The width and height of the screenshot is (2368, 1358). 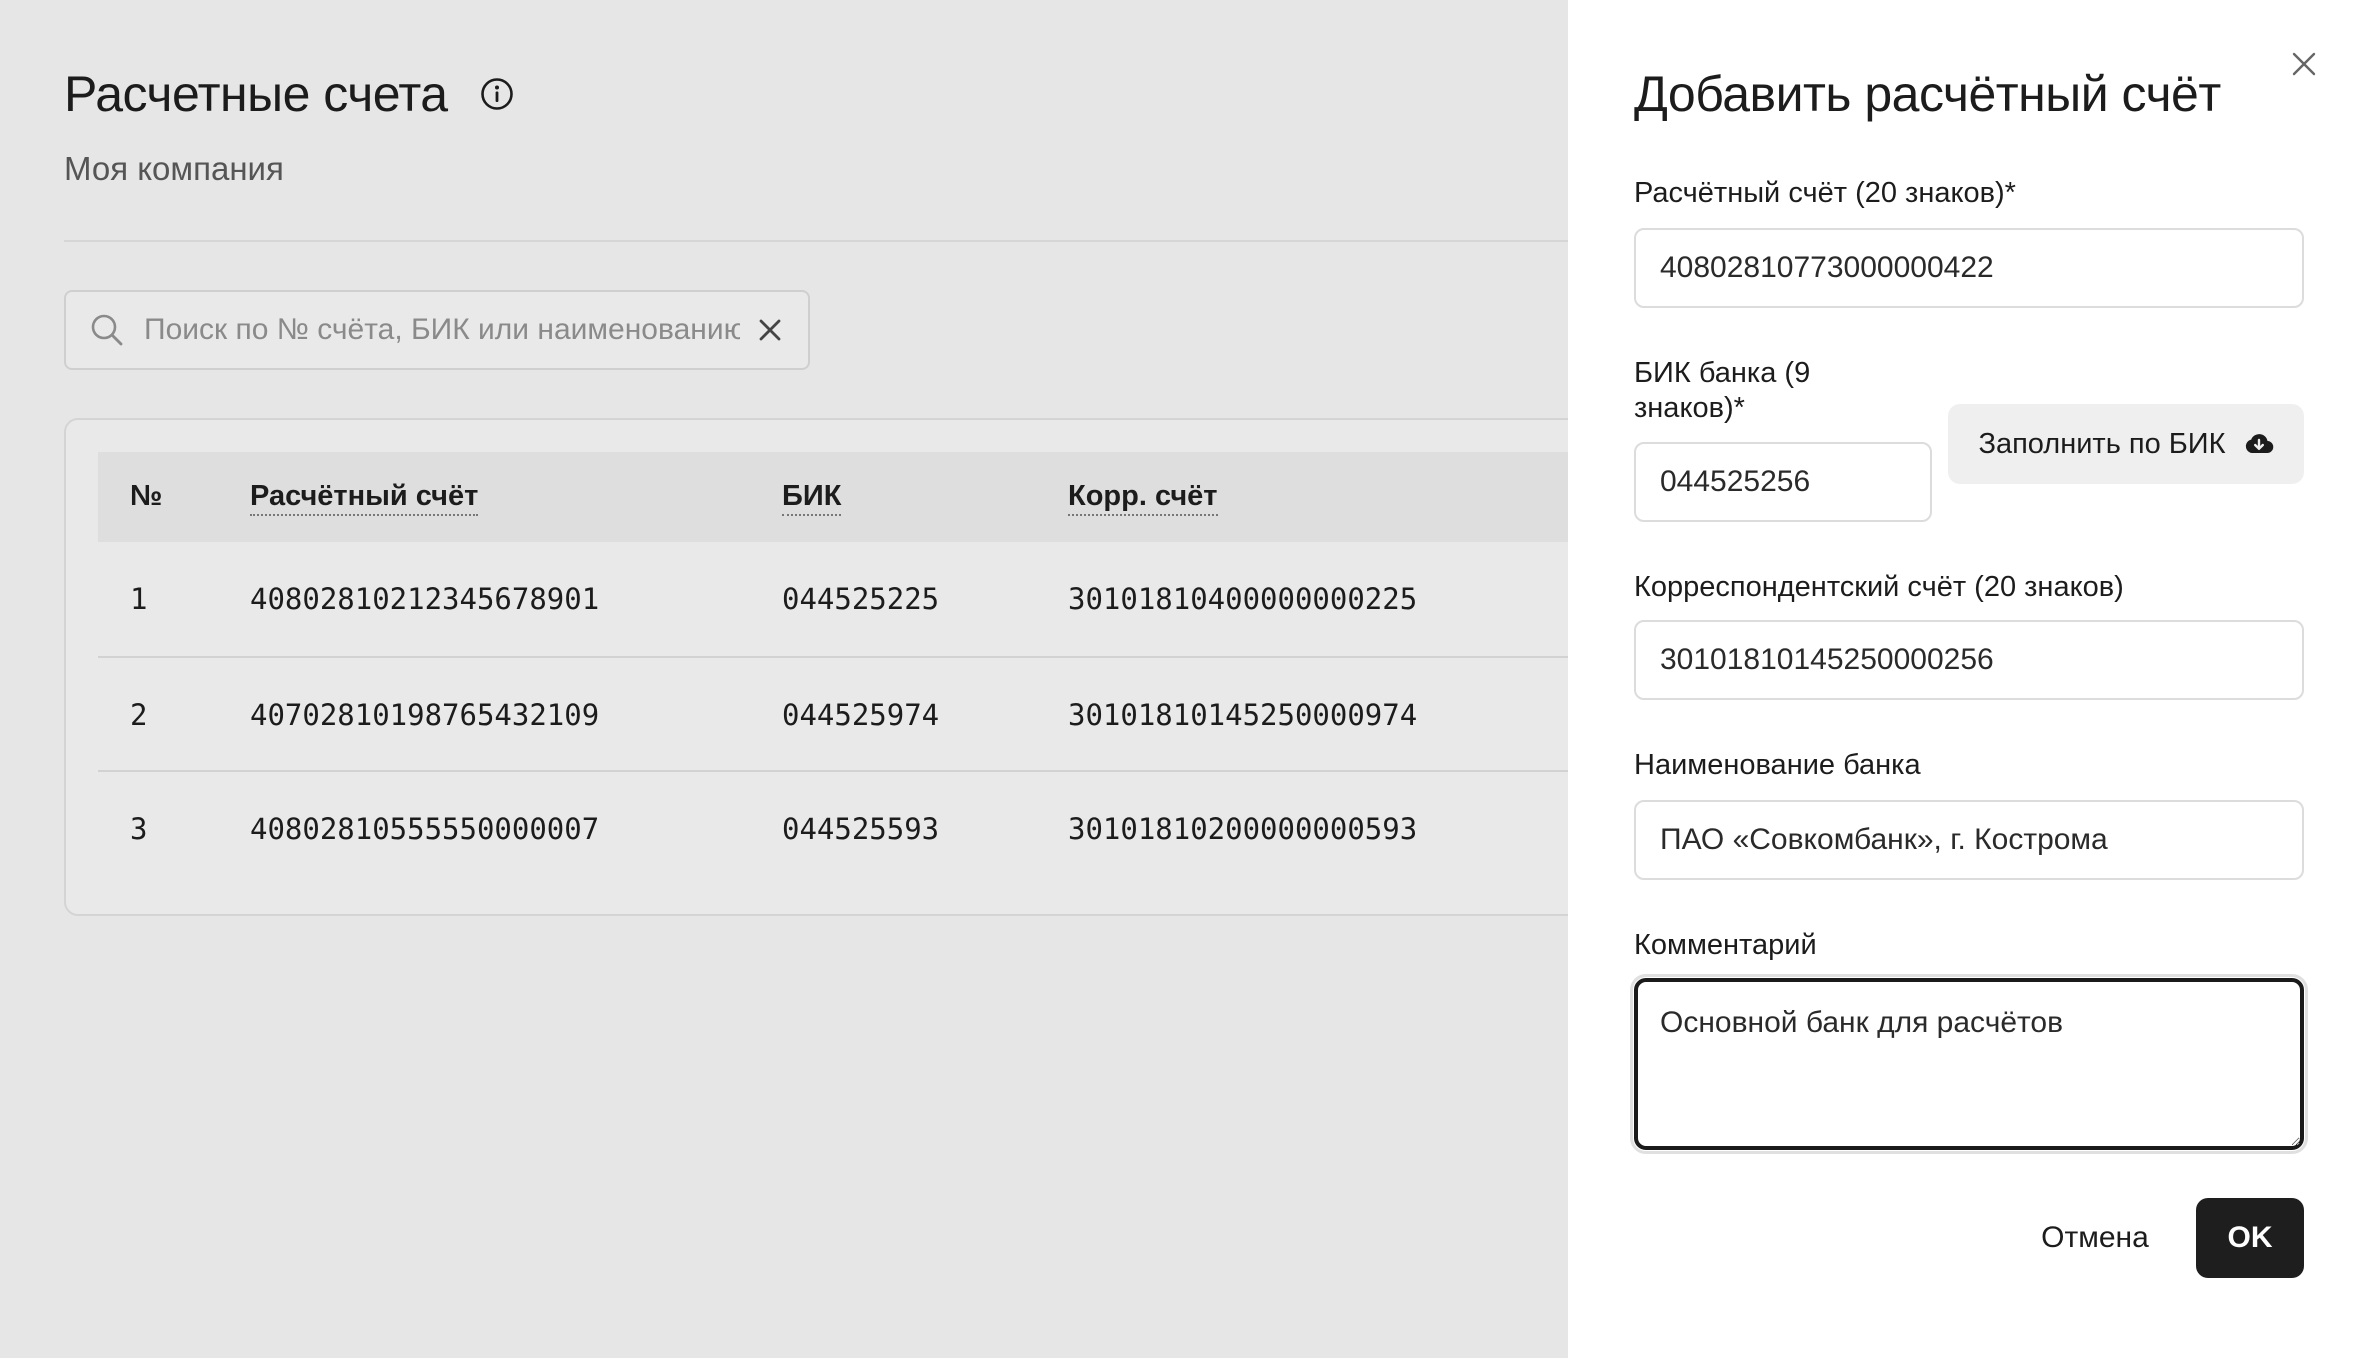 I want to click on cell-corr: 30101810200000000593, so click(x=1243, y=829).